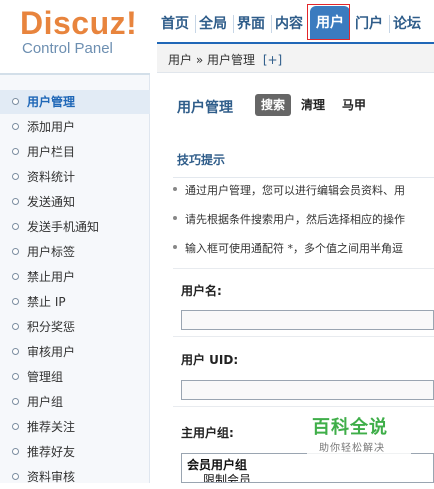  I want to click on sidebar-item: 管理组, so click(75, 377).